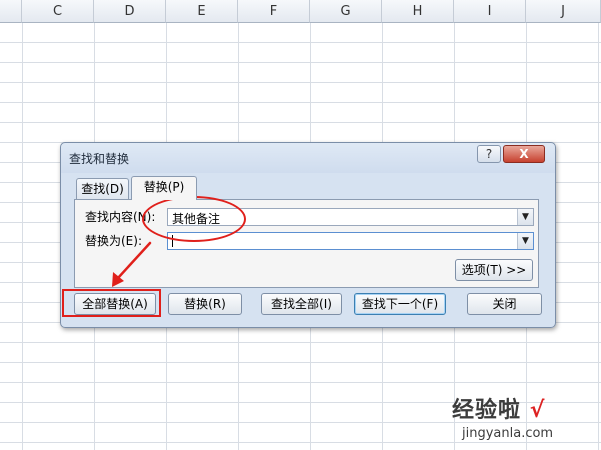 This screenshot has width=601, height=450. Describe the element at coordinates (11, 11) in the screenshot. I see `corner-header` at that location.